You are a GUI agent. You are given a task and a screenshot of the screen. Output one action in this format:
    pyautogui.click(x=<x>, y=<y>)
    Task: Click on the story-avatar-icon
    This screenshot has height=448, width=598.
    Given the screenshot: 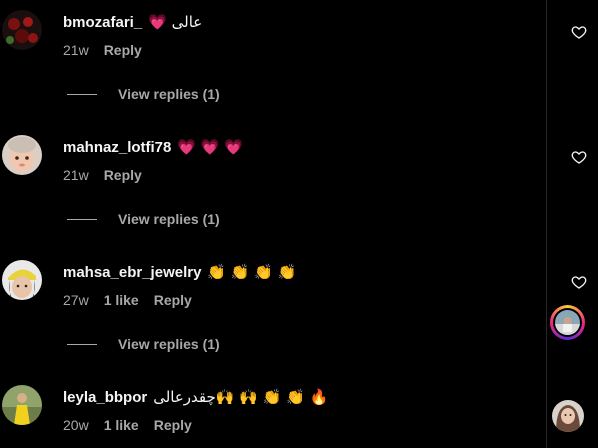 What is the action you would take?
    pyautogui.click(x=567, y=322)
    